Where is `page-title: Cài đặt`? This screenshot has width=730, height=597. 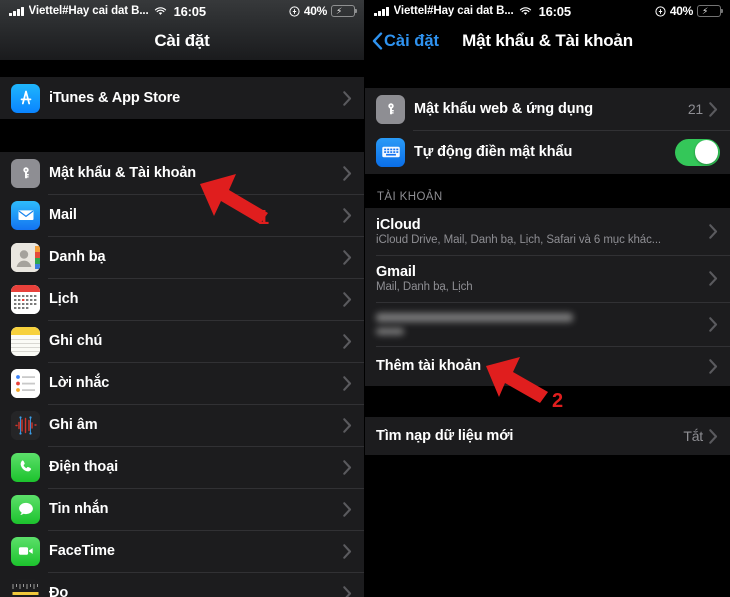
page-title: Cài đặt is located at coordinates (182, 40).